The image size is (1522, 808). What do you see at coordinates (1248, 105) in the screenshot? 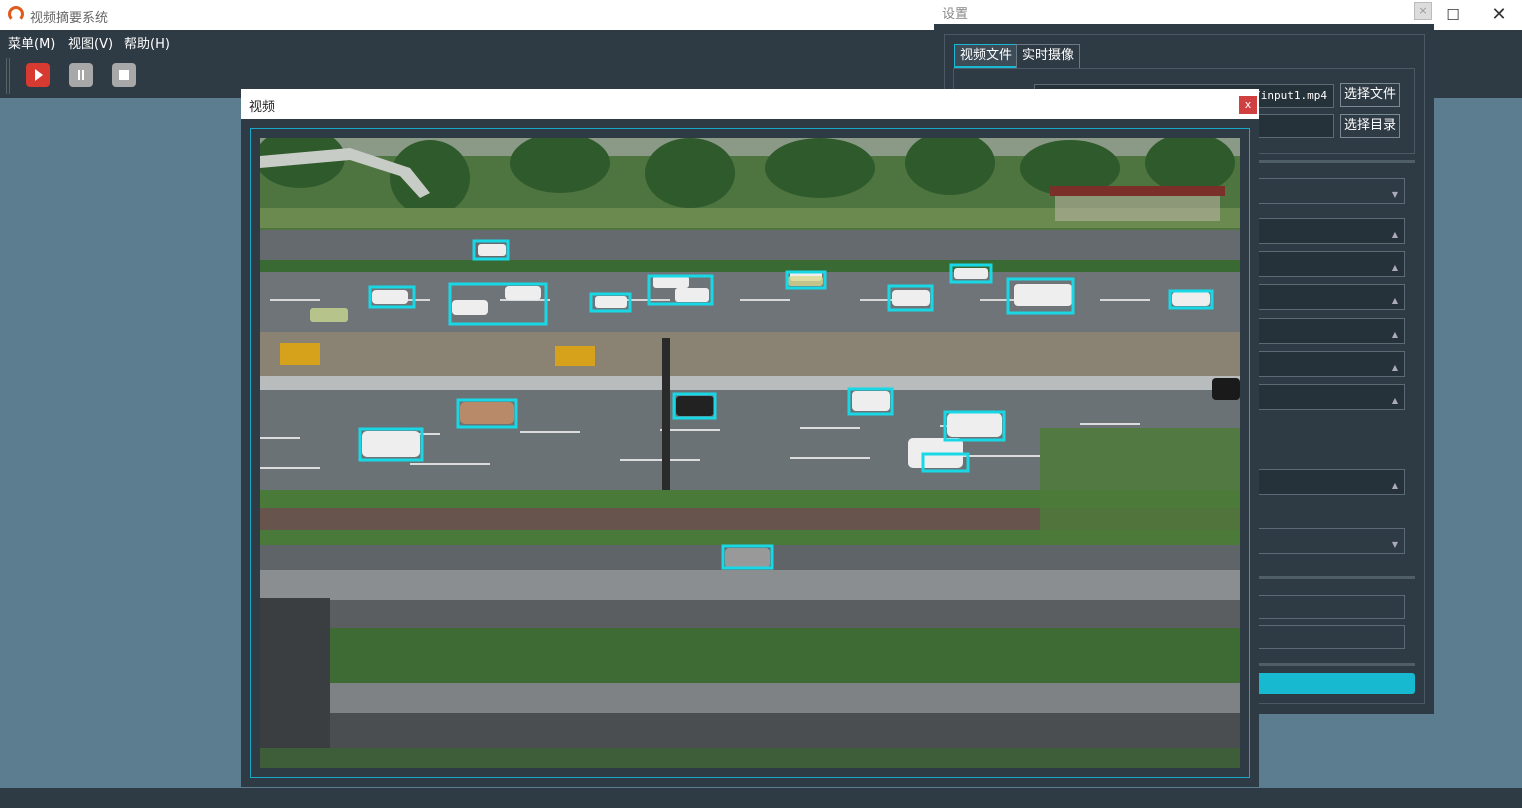
I see `video-close-button: x` at bounding box center [1248, 105].